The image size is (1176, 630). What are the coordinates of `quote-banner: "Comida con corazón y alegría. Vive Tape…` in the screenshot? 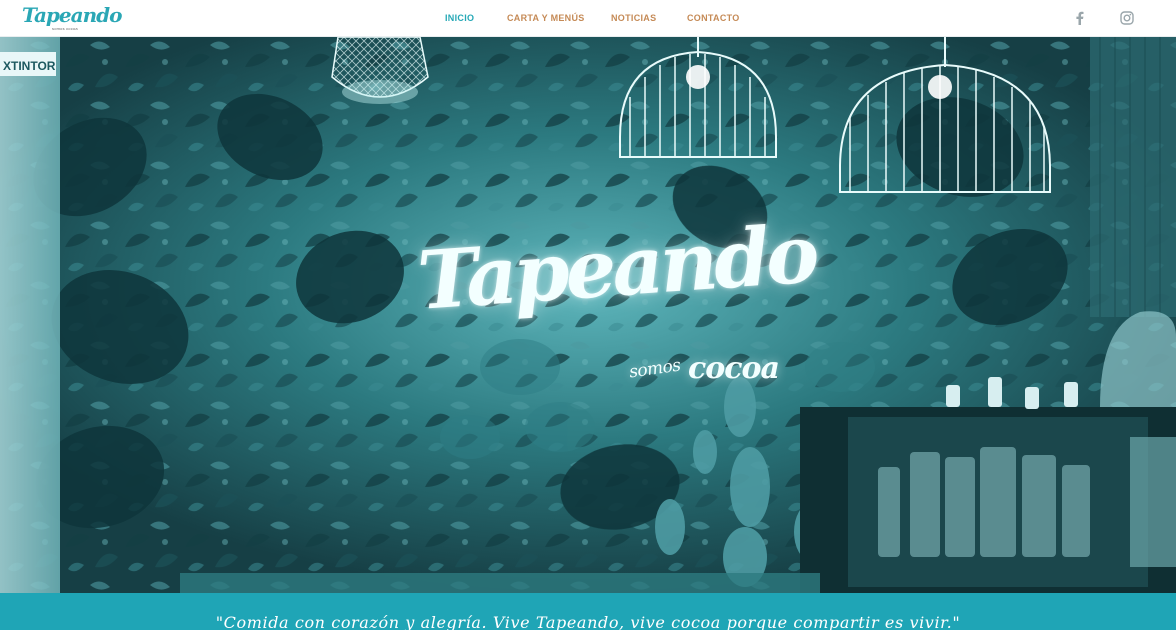 It's located at (588, 611).